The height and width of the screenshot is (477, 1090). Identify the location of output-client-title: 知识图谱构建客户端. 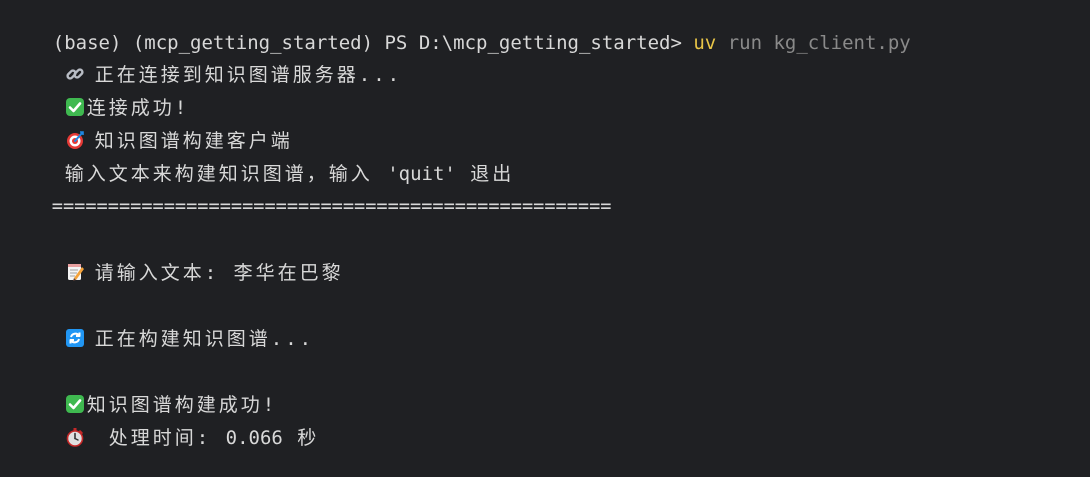
(150, 127).